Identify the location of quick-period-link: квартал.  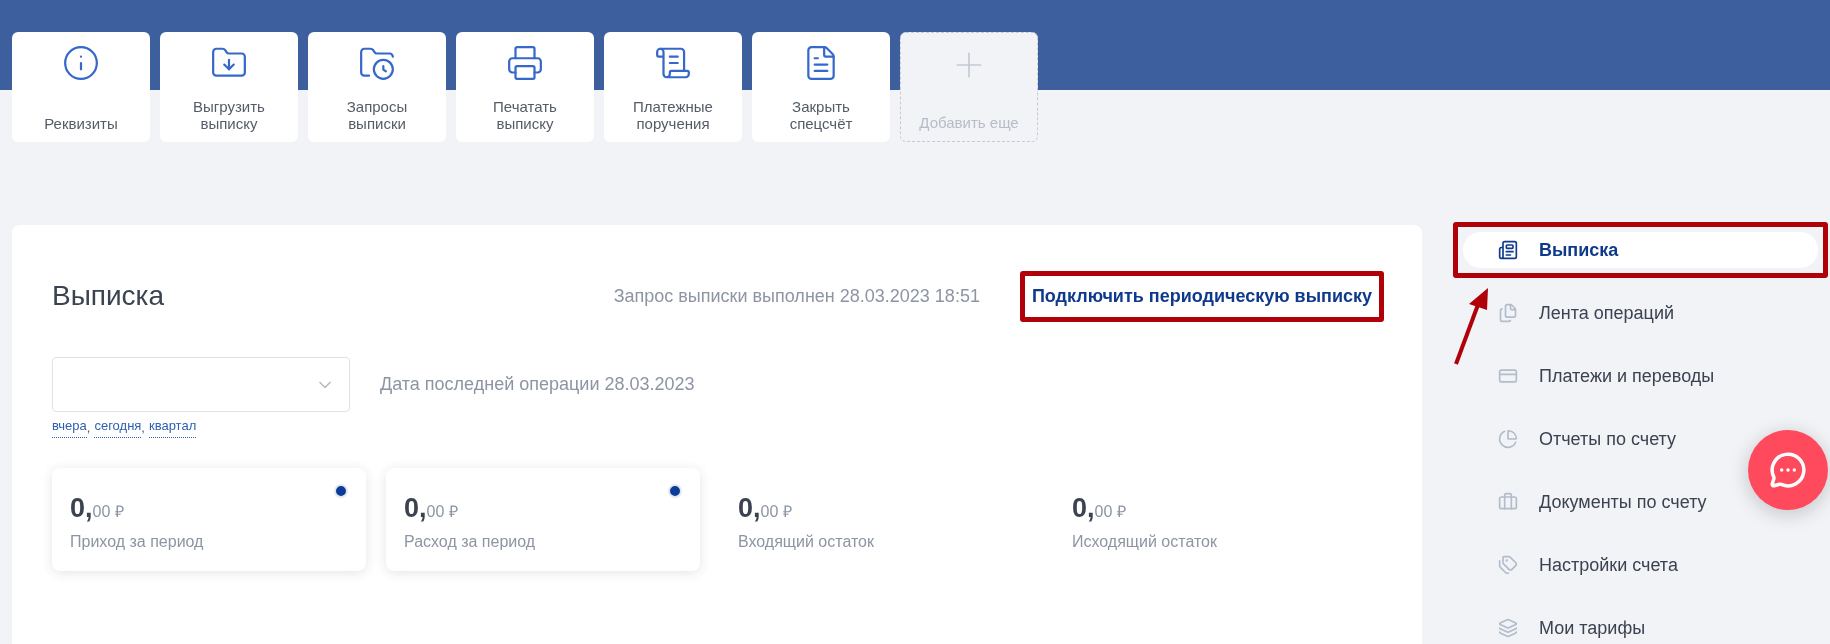
(173, 428).